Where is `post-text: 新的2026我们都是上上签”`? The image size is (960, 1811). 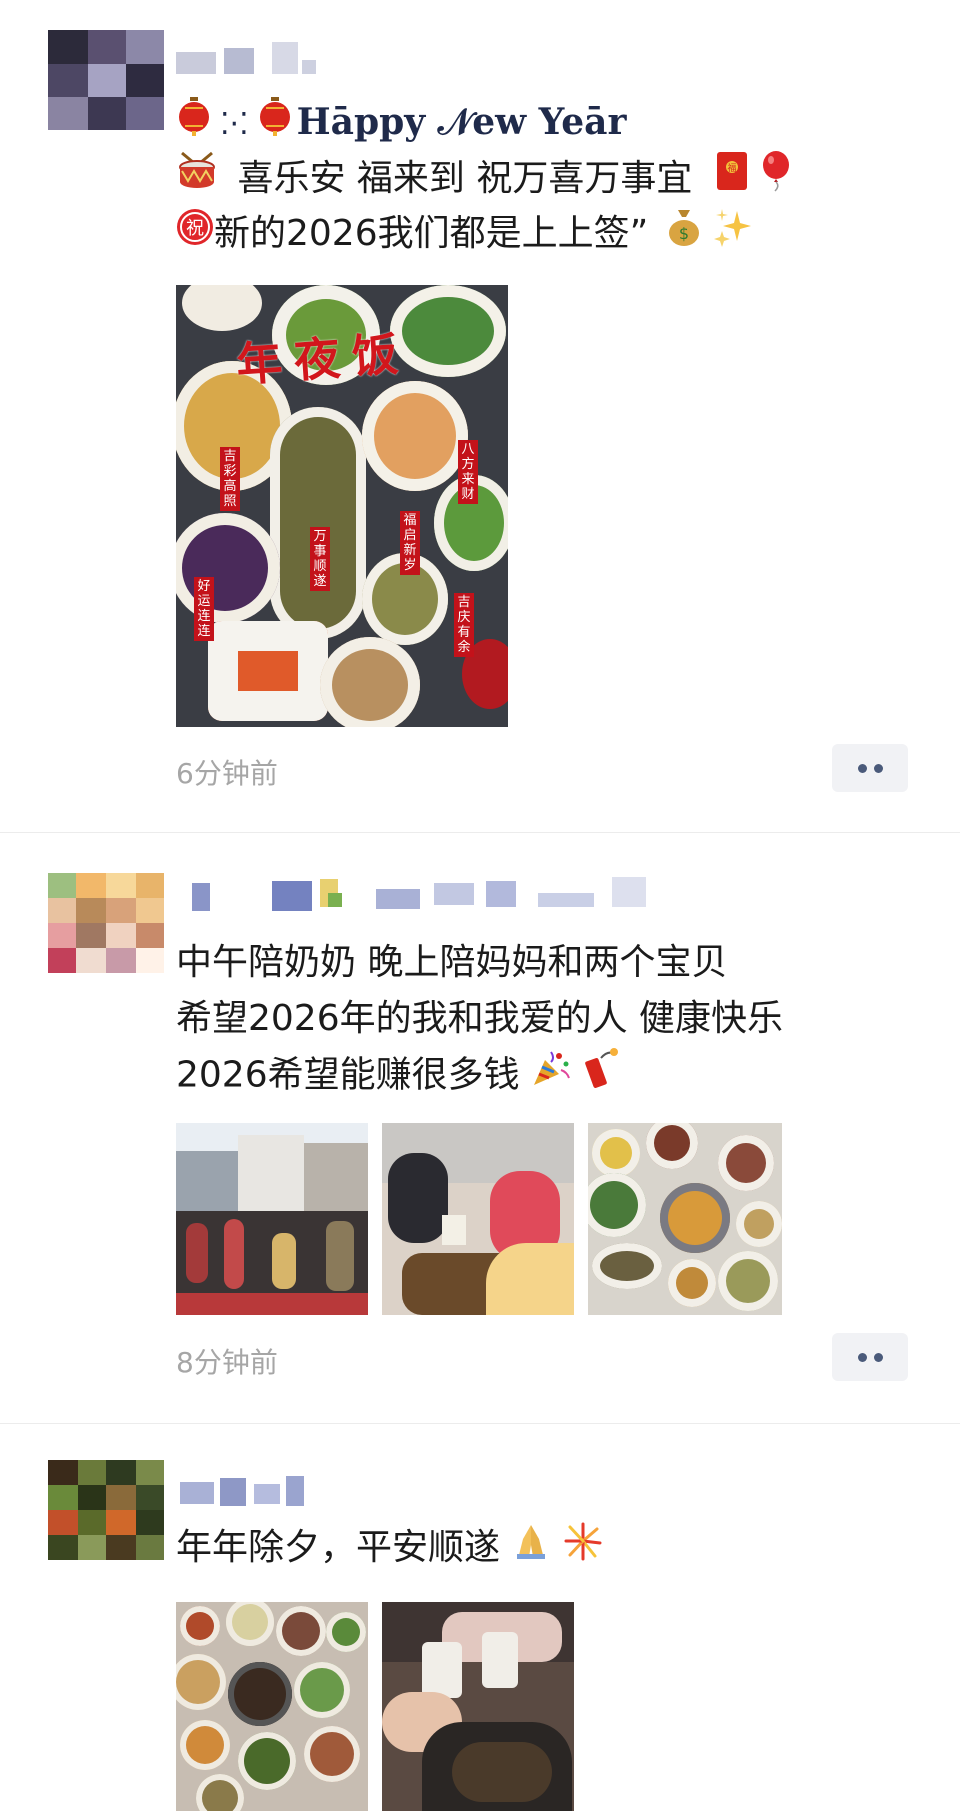 post-text: 新的2026我们都是上上签” is located at coordinates (431, 233).